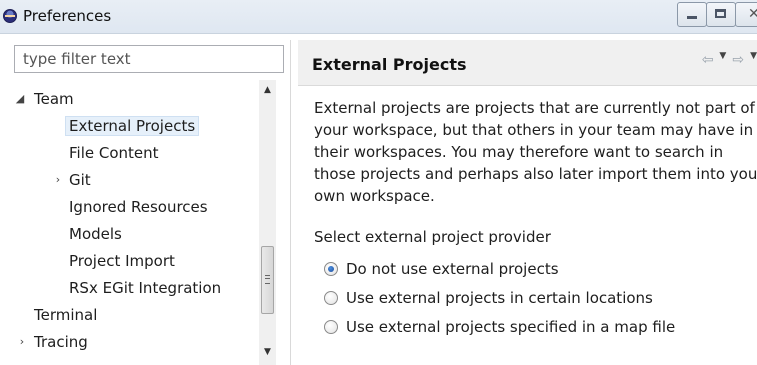 The height and width of the screenshot is (365, 757). I want to click on tree-item-git: › Git, so click(71, 180).